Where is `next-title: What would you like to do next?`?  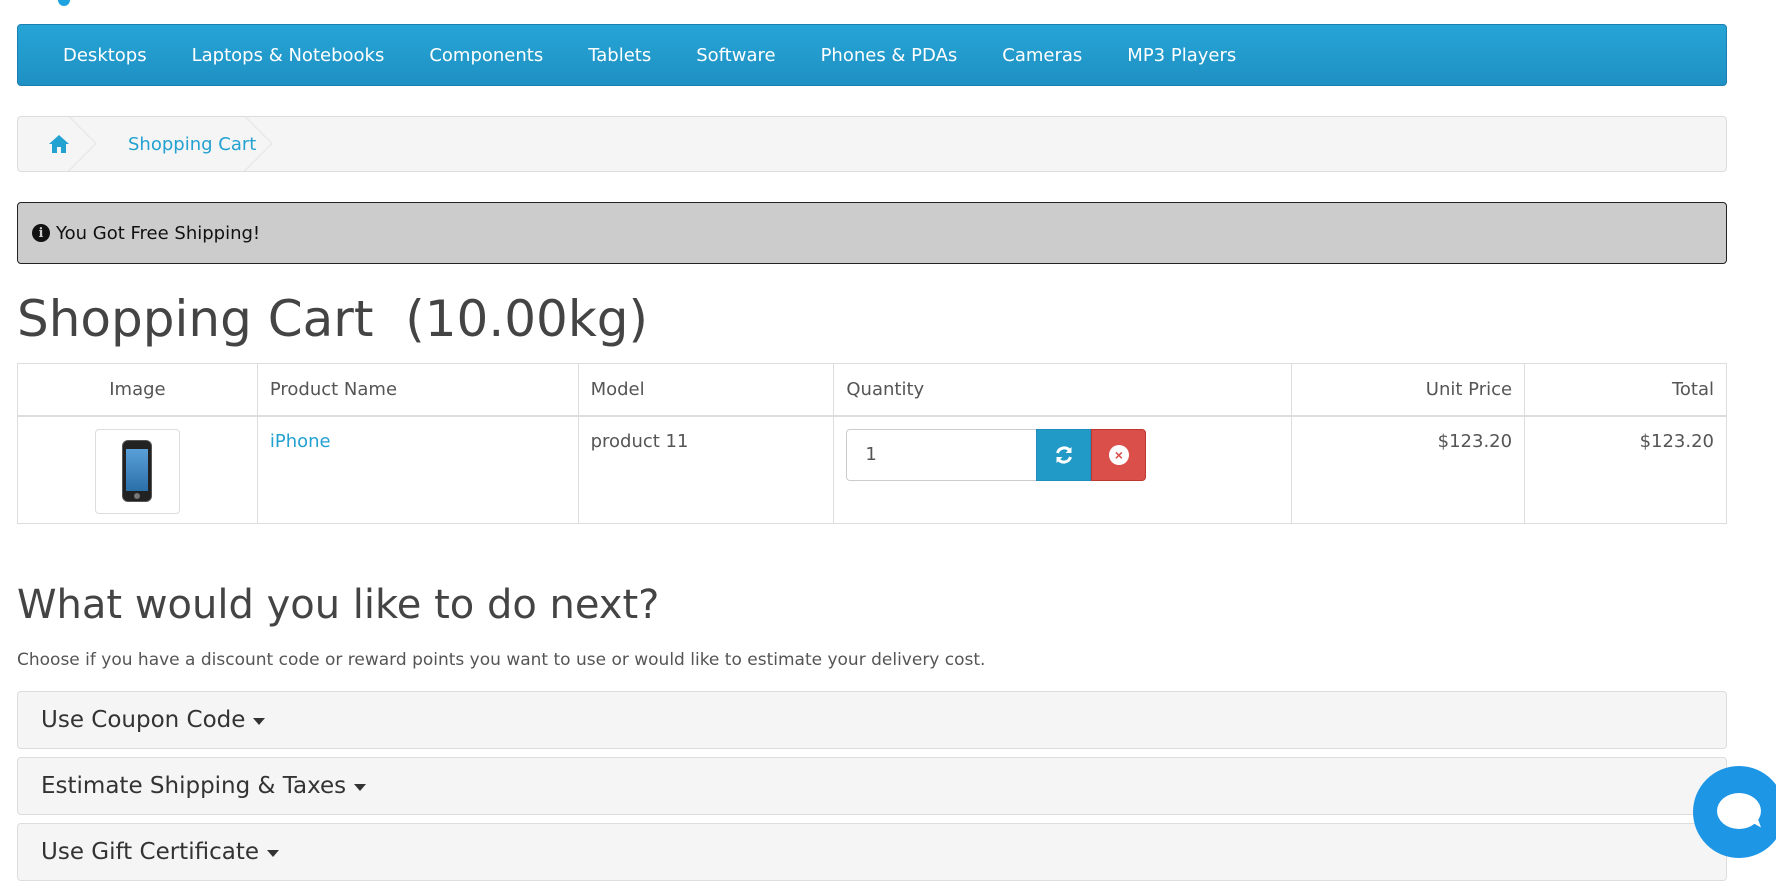 next-title: What would you like to do next? is located at coordinates (338, 605).